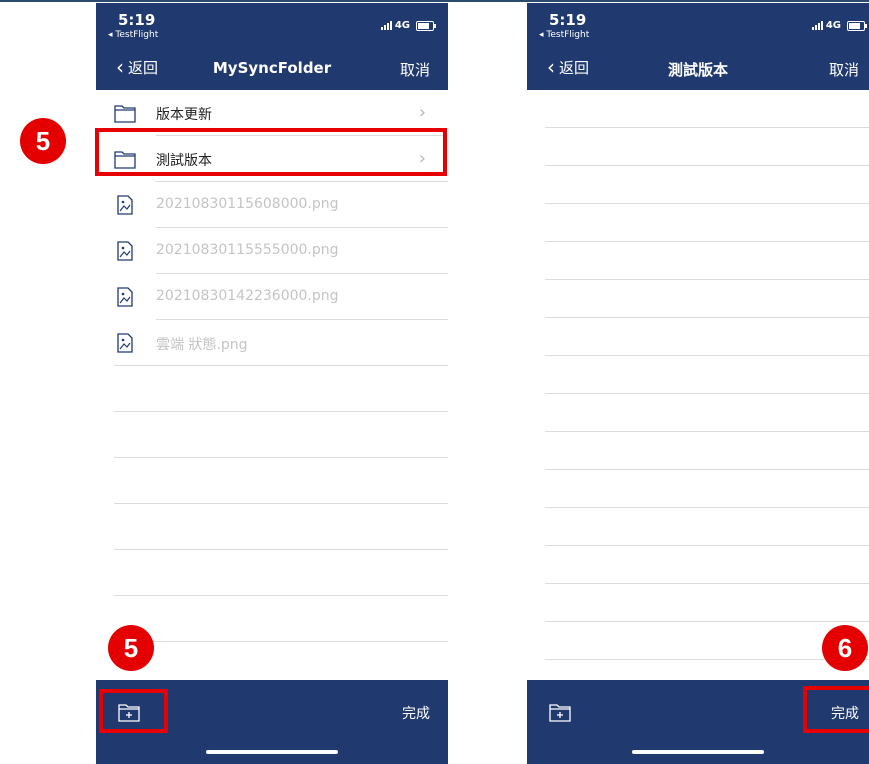 The height and width of the screenshot is (764, 869). Describe the element at coordinates (271, 152) in the screenshot. I see `highlight-folder-row` at that location.